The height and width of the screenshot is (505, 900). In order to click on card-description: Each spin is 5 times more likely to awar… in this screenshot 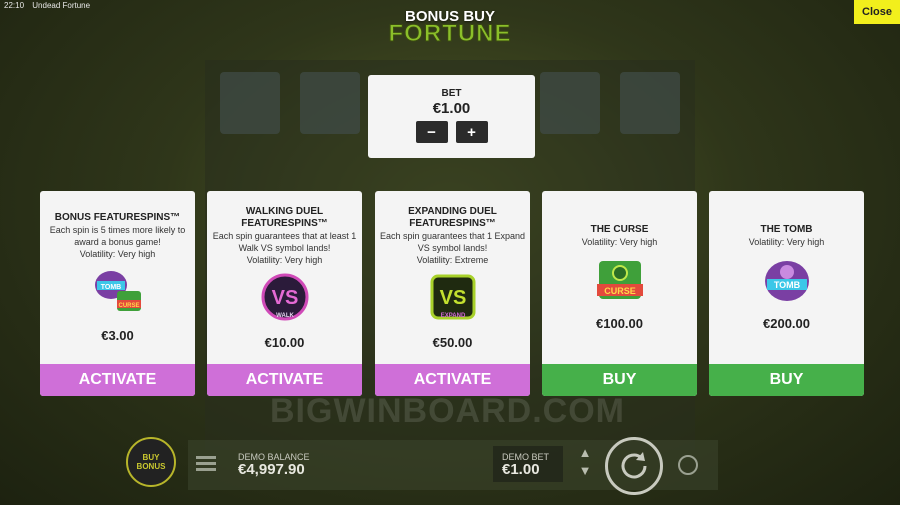, I will do `click(117, 236)`.